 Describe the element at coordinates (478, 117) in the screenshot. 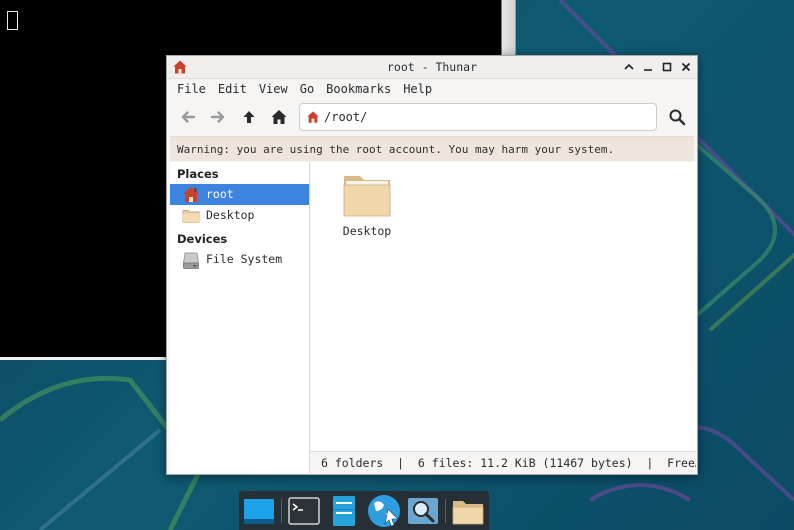

I see `location-bar: /root/` at that location.